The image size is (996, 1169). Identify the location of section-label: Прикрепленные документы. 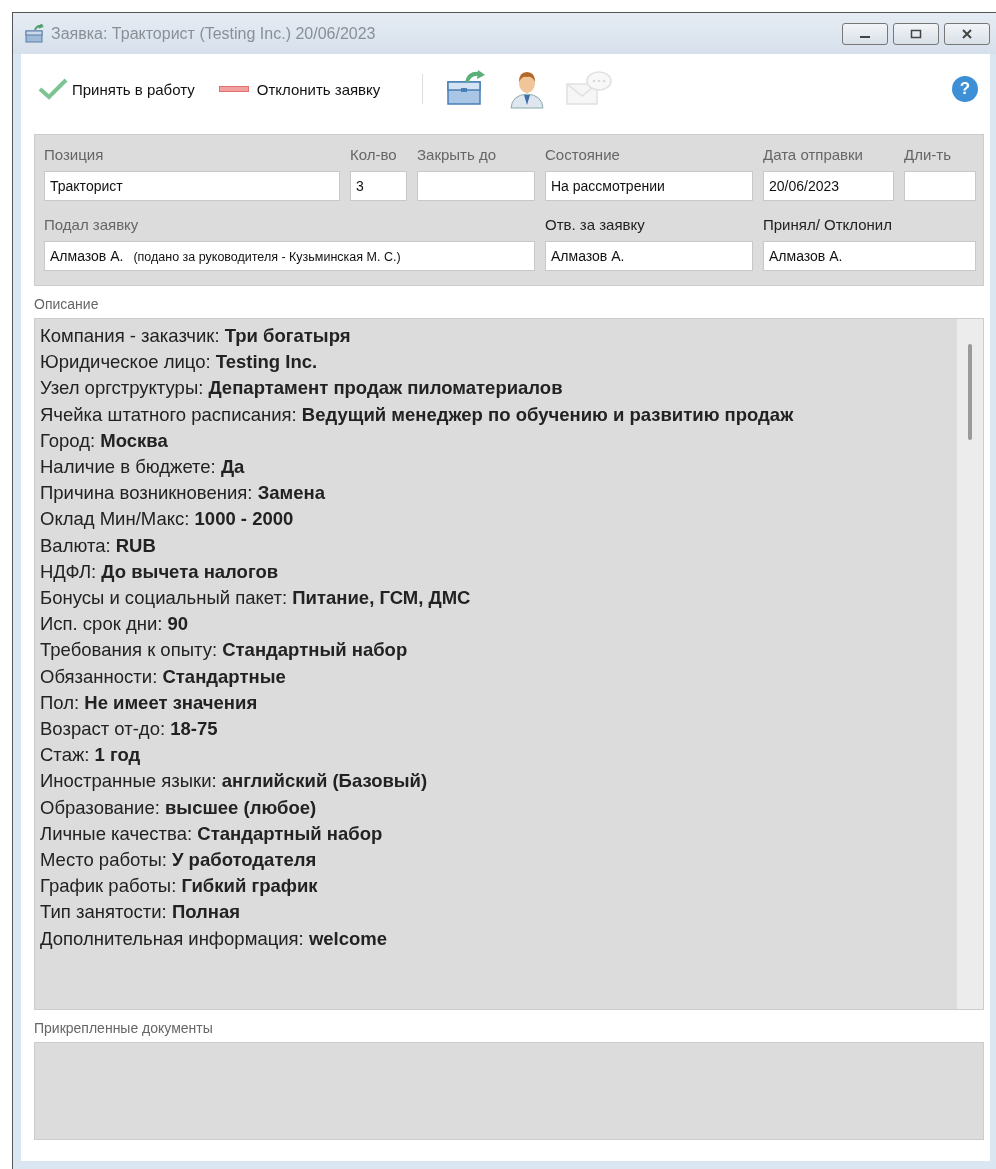
(123, 1028).